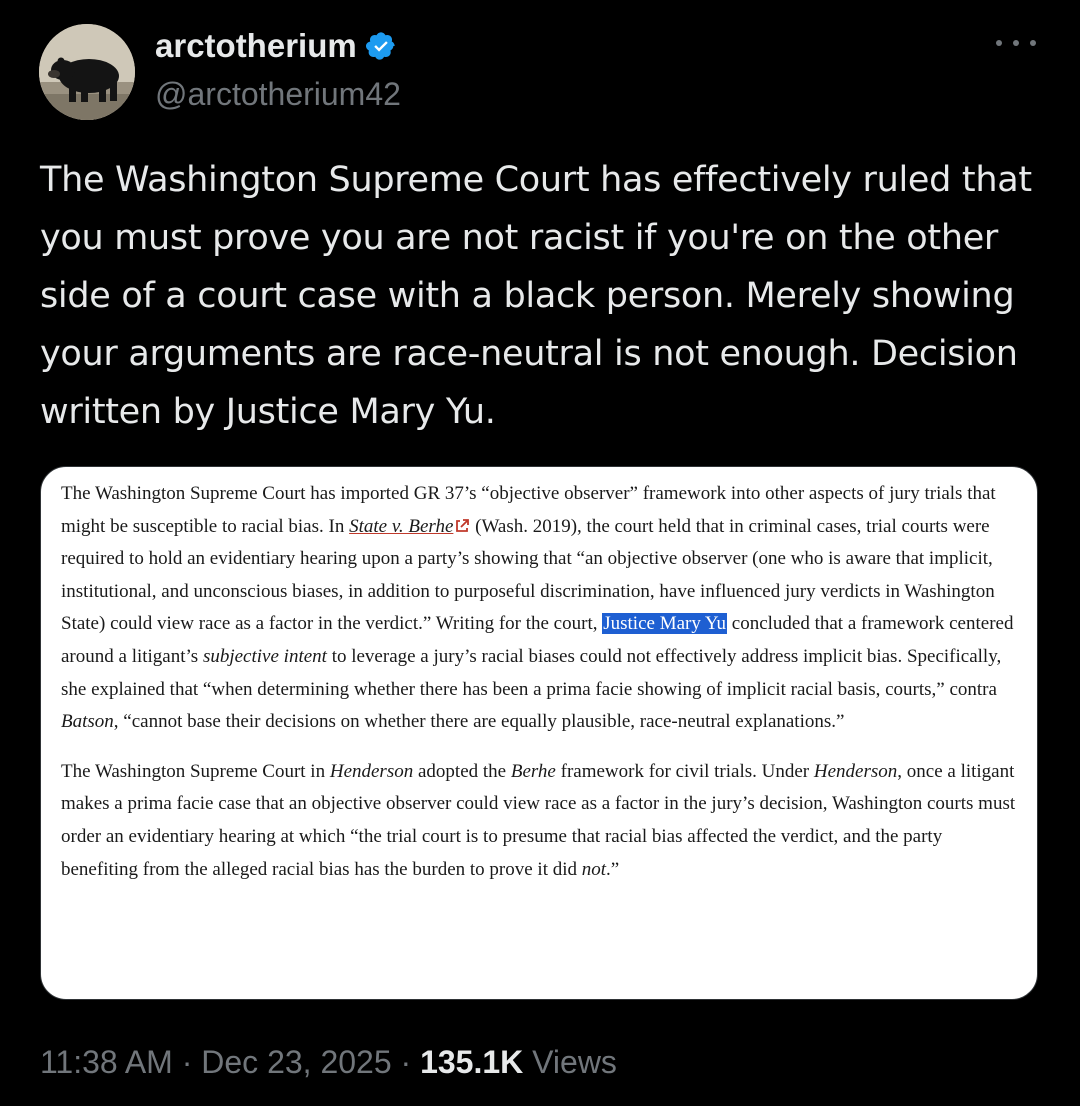 Image resolution: width=1080 pixels, height=1106 pixels. Describe the element at coordinates (665, 624) in the screenshot. I see `highlighted-text: Justice Mary Yu` at that location.